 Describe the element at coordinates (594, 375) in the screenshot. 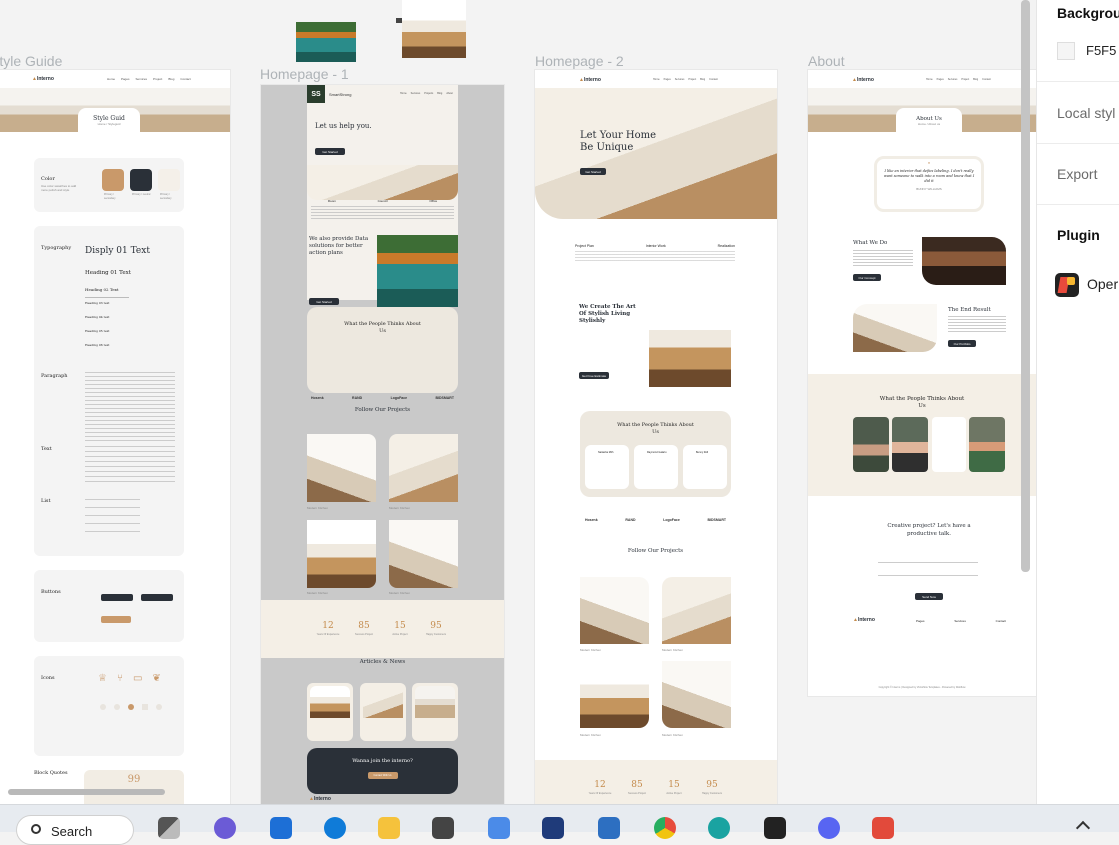

I see `h2-art-button: Get Free Estimate` at that location.